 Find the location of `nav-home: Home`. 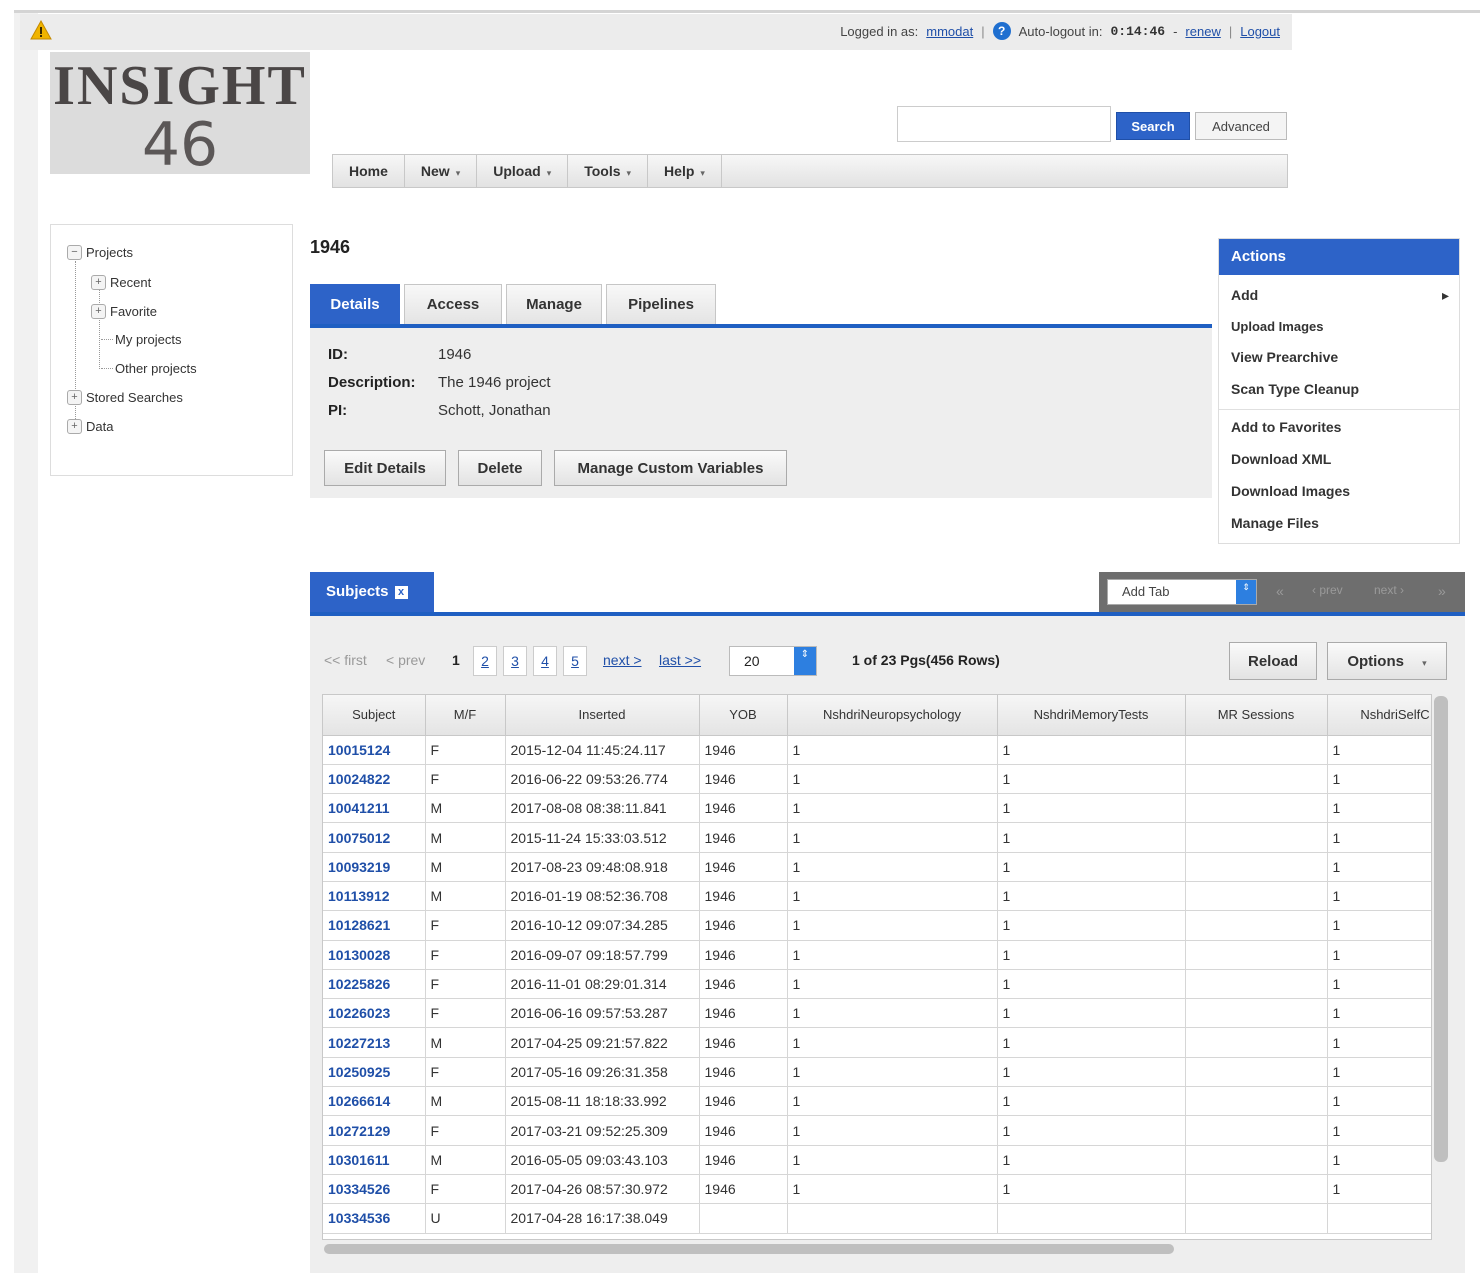

nav-home: Home is located at coordinates (369, 171).